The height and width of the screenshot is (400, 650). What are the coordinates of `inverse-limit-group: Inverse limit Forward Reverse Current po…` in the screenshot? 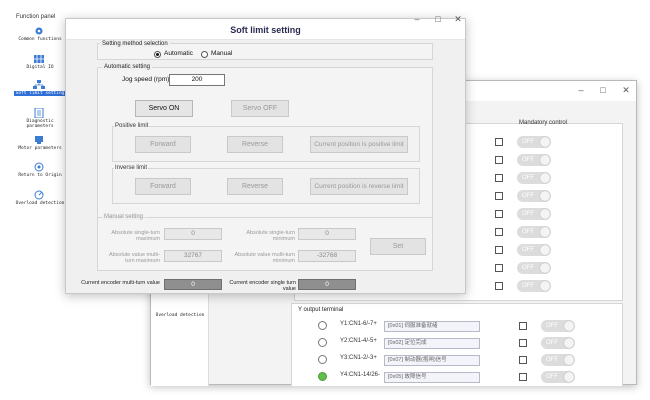 It's located at (266, 184).